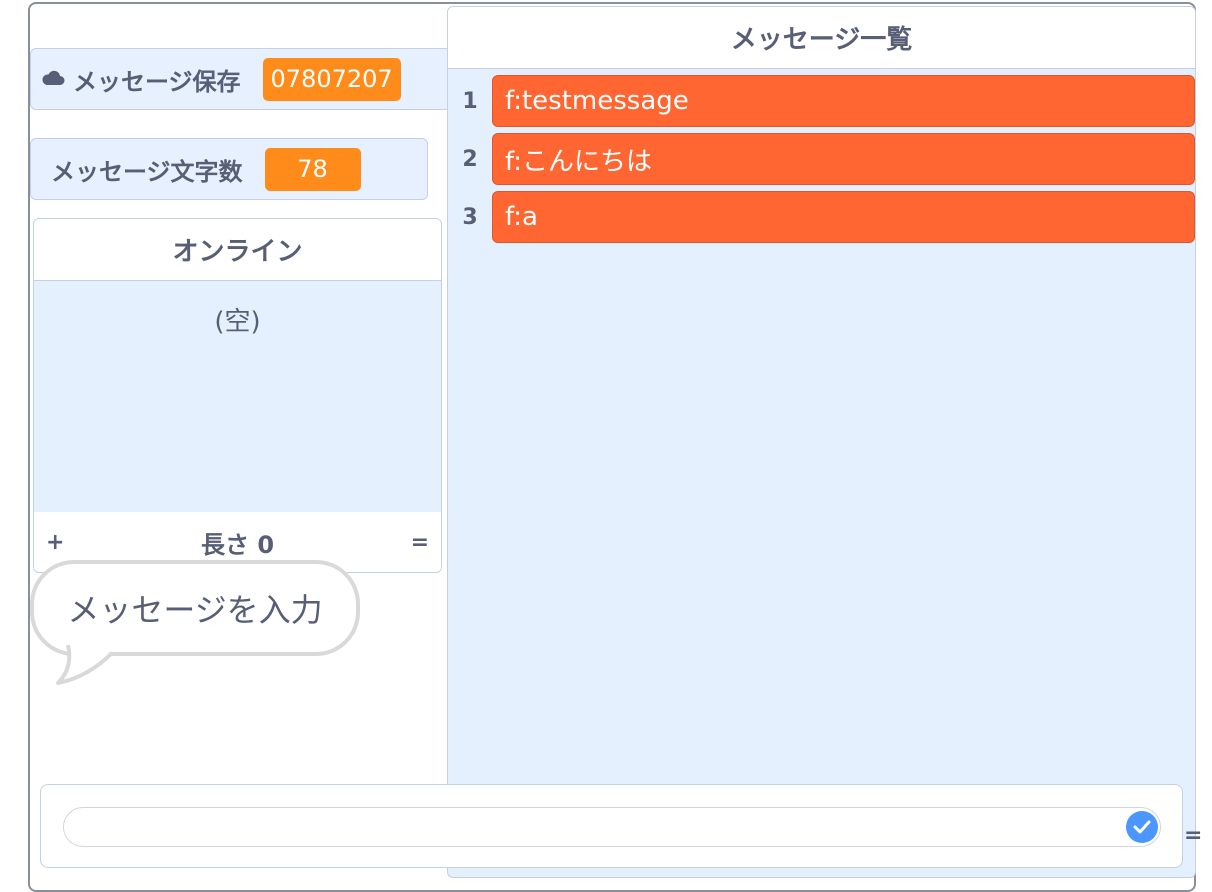 Image resolution: width=1212 pixels, height=892 pixels. I want to click on list-title: メッセージ一覧, so click(821, 38).